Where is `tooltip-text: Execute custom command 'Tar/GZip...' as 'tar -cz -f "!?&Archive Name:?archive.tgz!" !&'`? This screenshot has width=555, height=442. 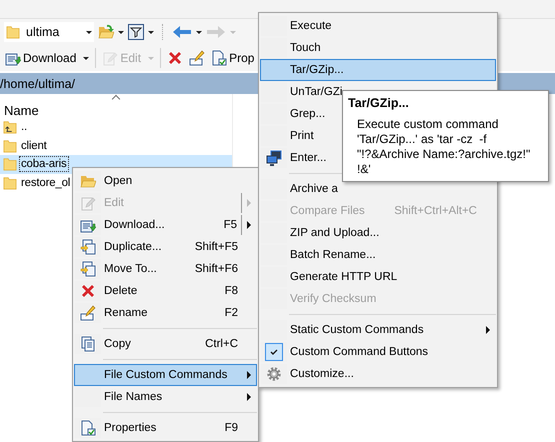
tooltip-text: Execute custom command 'Tar/GZip...' as 'tar -cz -f "!?&Archive Name:?archive.tgz!" !&' is located at coordinates (444, 147).